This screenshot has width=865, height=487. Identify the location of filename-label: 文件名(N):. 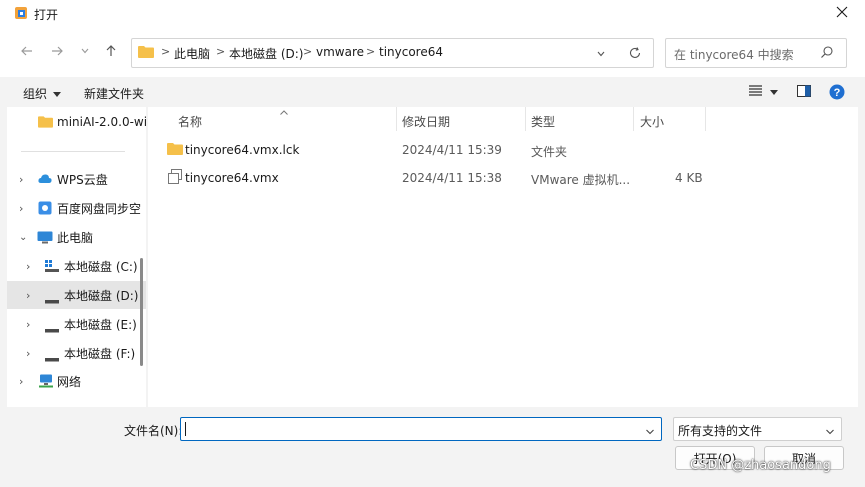
(153, 431).